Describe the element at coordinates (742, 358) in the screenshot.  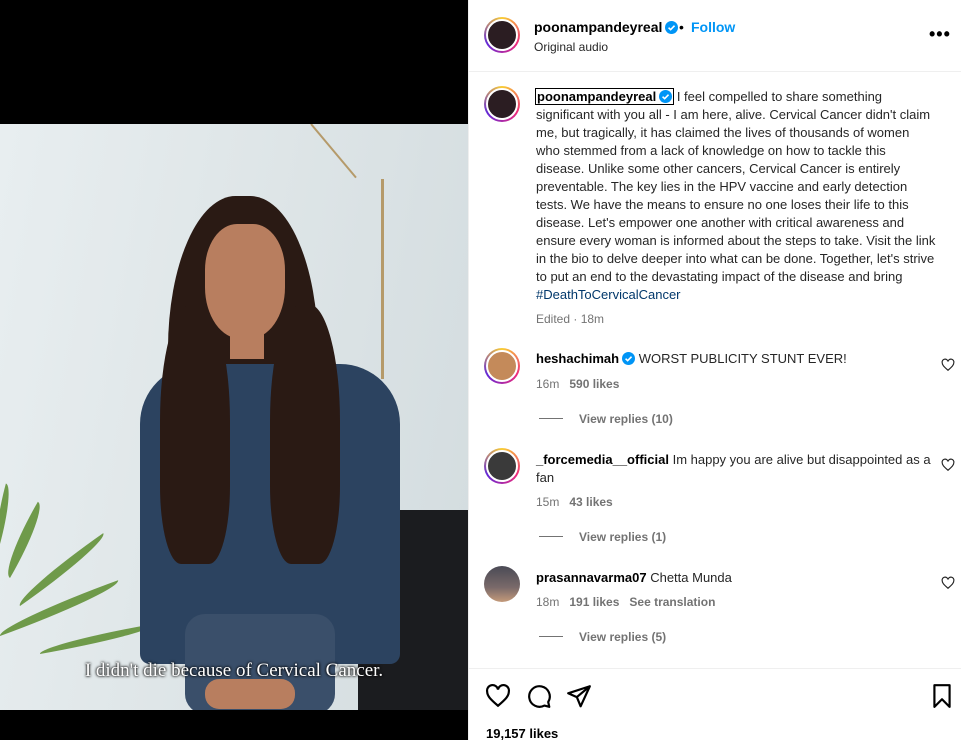
I see `comment-text: WORST PUBLICITY STUNT EVER!` at that location.